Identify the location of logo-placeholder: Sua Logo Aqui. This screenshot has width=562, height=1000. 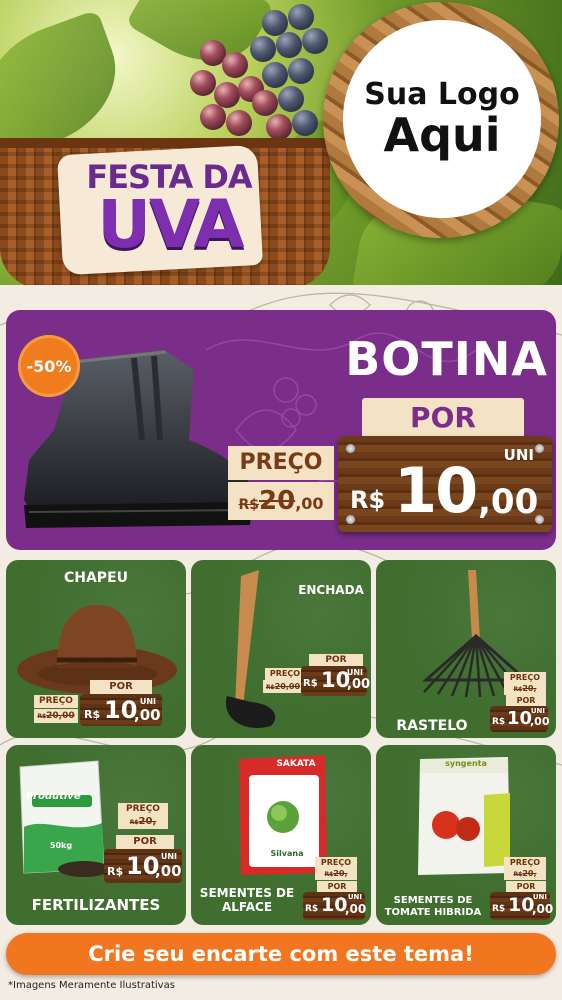
(442, 119).